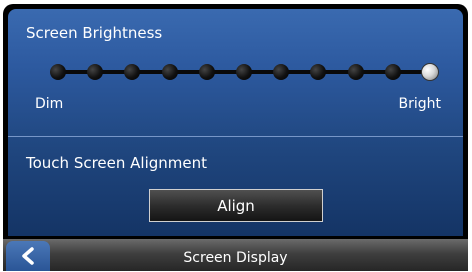 The width and height of the screenshot is (472, 272). I want to click on brightness-slider, so click(244, 72).